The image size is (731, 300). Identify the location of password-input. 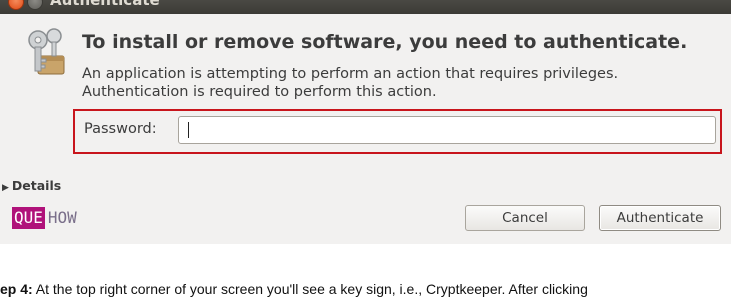
(447, 130).